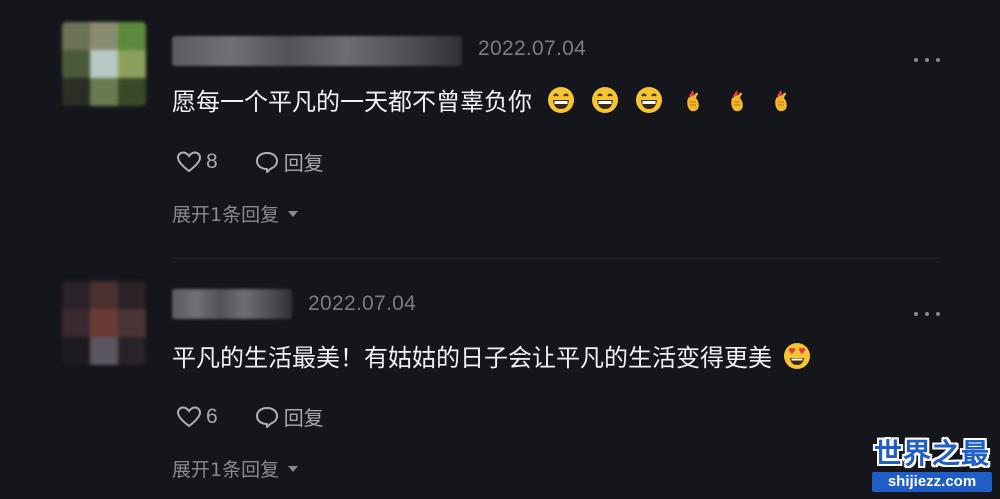 The height and width of the screenshot is (499, 1000). Describe the element at coordinates (250, 161) in the screenshot. I see `comment-actions: 8 回复` at that location.